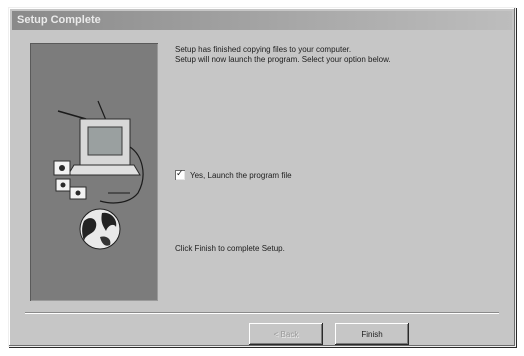 The height and width of the screenshot is (356, 524). I want to click on window-title: Setup Complete, so click(59, 20).